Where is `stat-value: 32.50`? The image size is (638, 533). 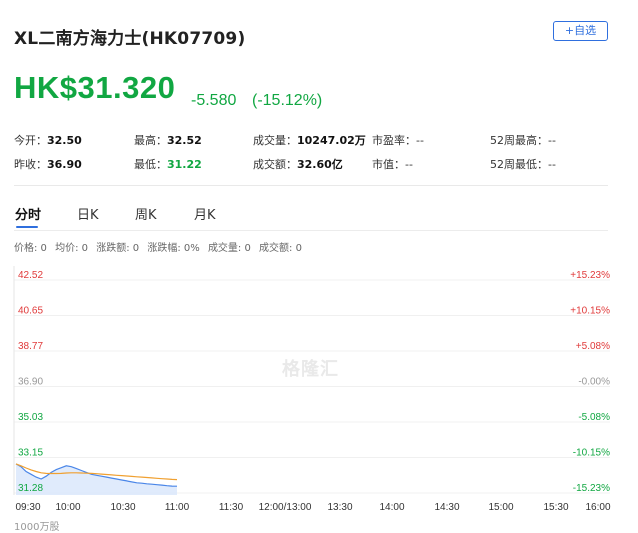
stat-value: 32.50 is located at coordinates (64, 140).